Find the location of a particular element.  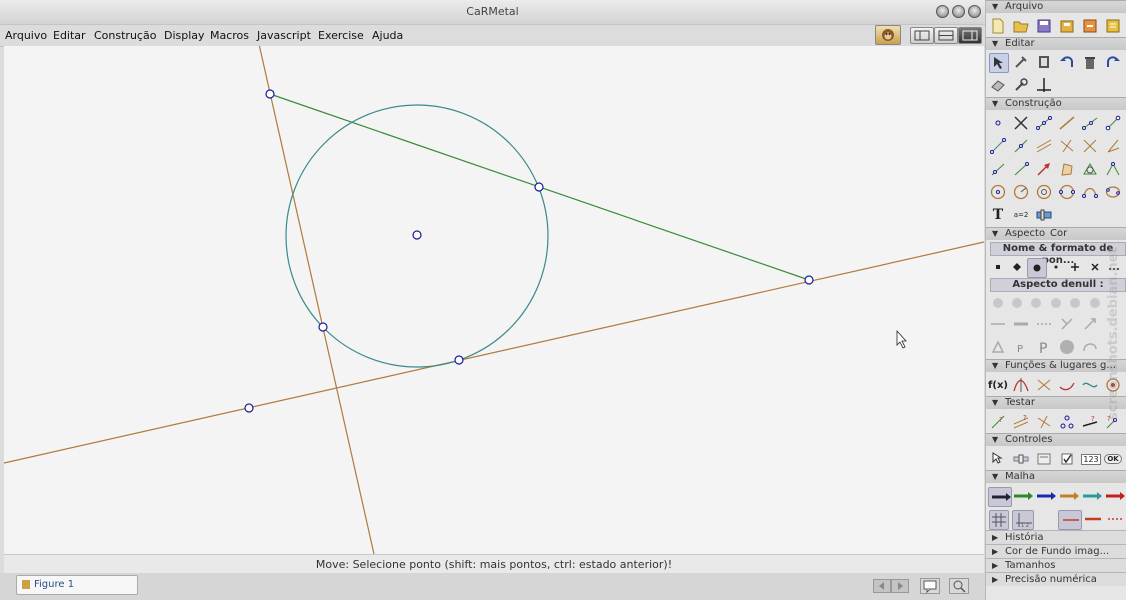

circle-radius-tool-icon is located at coordinates (1021, 192).